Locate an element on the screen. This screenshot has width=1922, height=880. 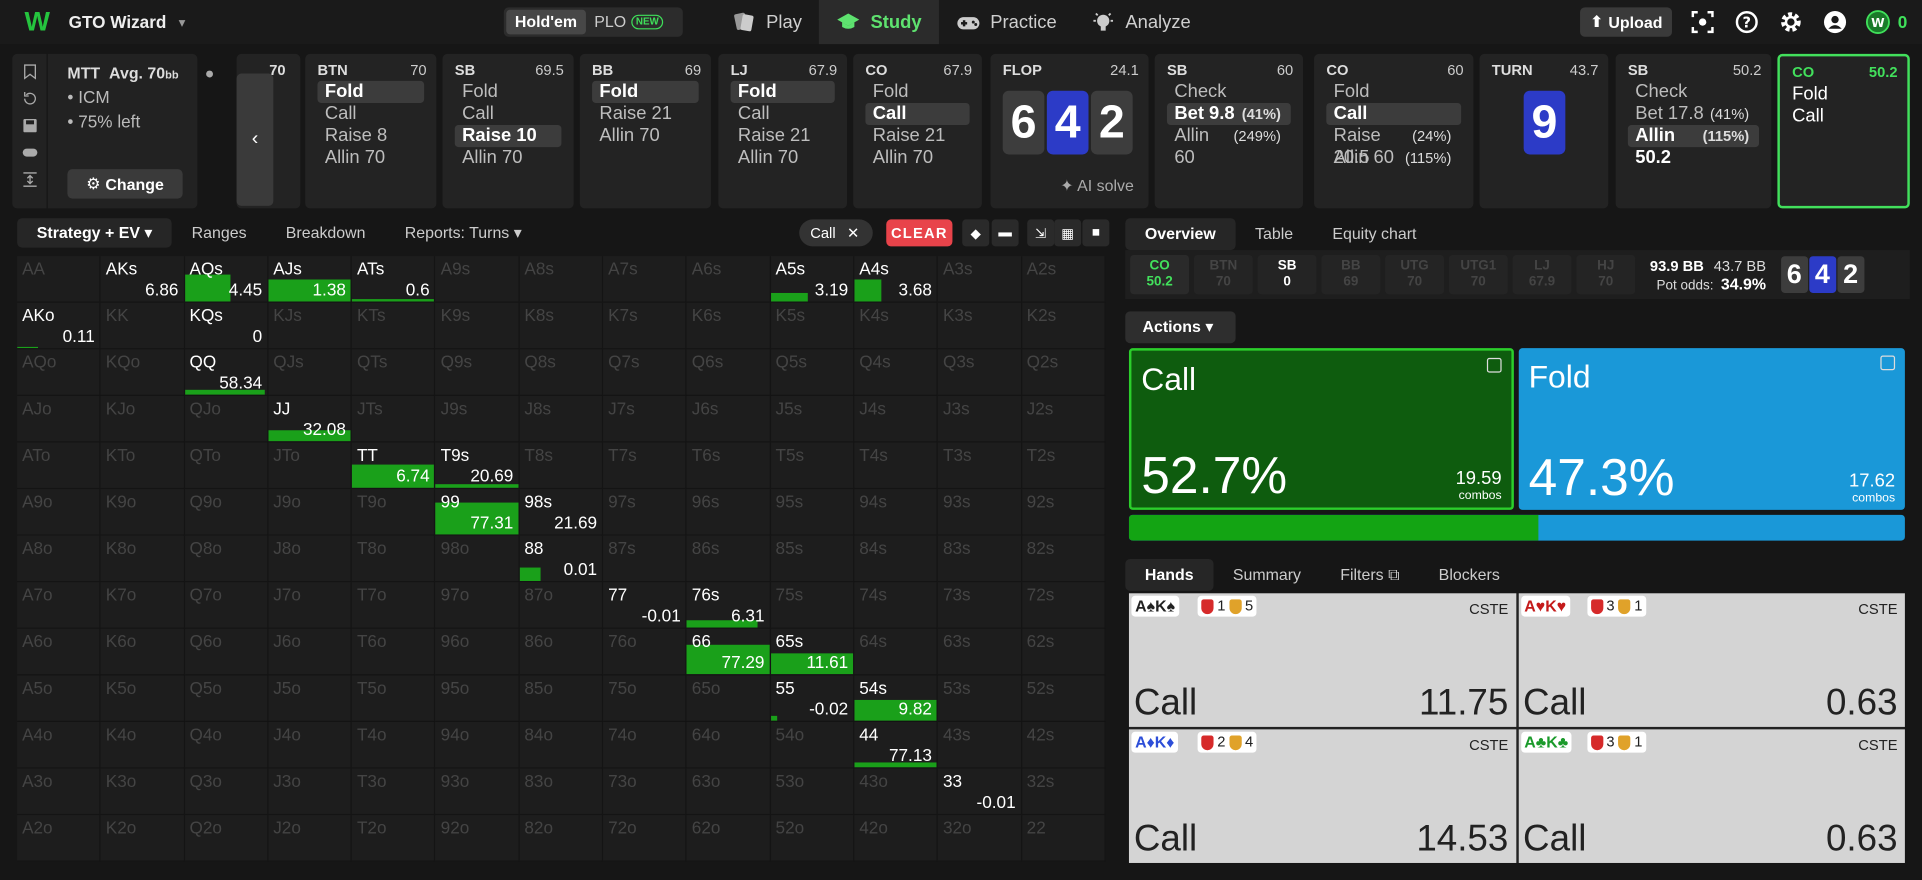
matrix-cell: T4o is located at coordinates (394, 745).